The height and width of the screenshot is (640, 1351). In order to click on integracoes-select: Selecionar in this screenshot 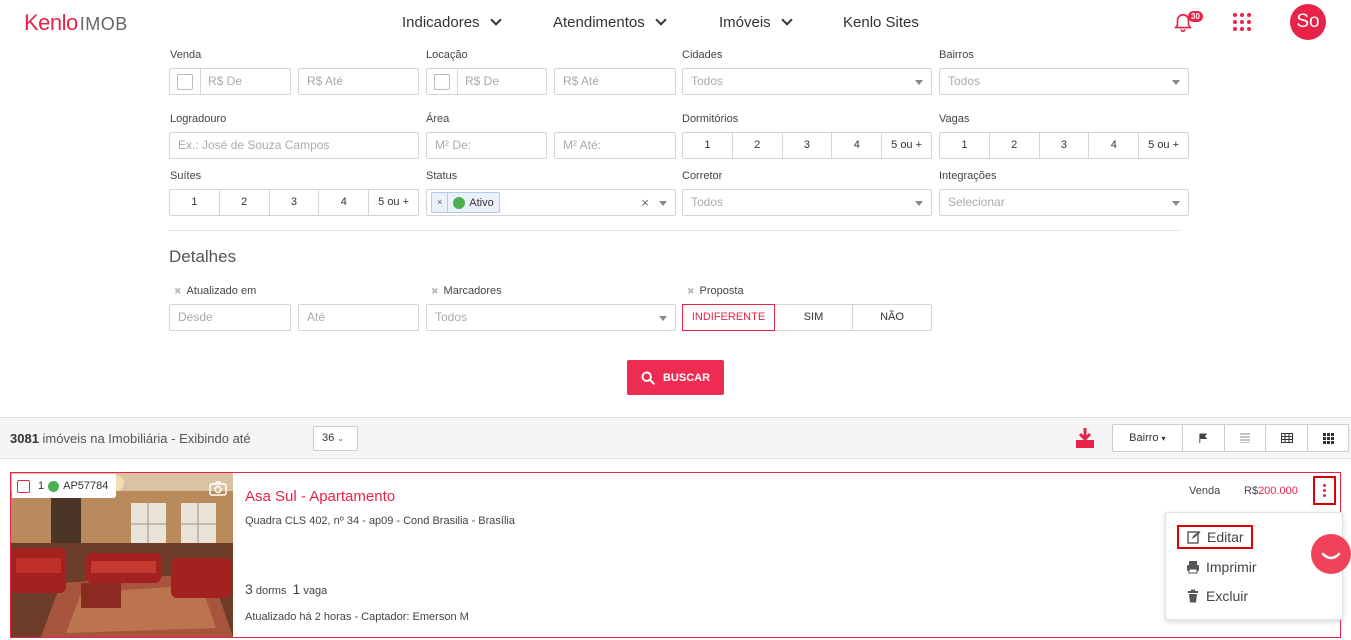, I will do `click(1064, 202)`.